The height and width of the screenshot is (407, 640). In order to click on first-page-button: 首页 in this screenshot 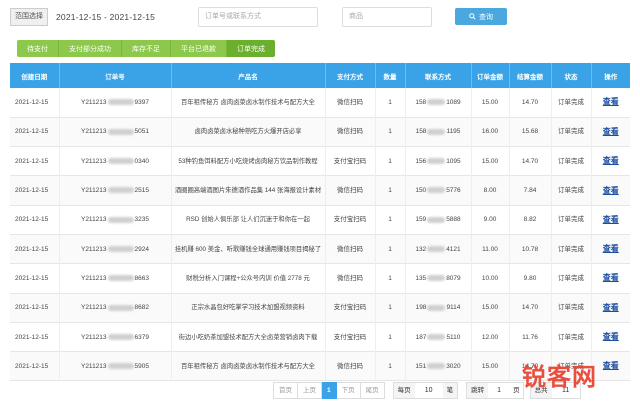, I will do `click(285, 390)`.